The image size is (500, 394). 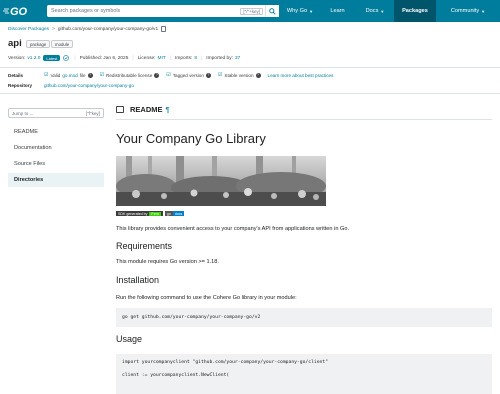 What do you see at coordinates (184, 58) in the screenshot?
I see `imports-label: Imports:` at bounding box center [184, 58].